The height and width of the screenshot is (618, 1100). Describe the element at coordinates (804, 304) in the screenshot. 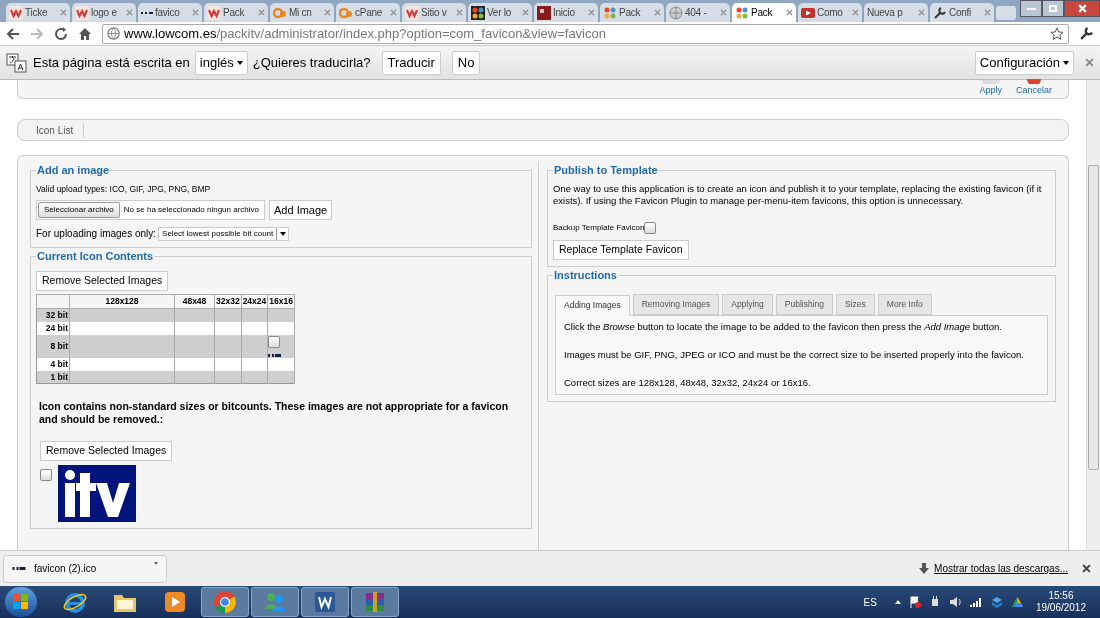

I see `instruction-tab: Publishing` at that location.